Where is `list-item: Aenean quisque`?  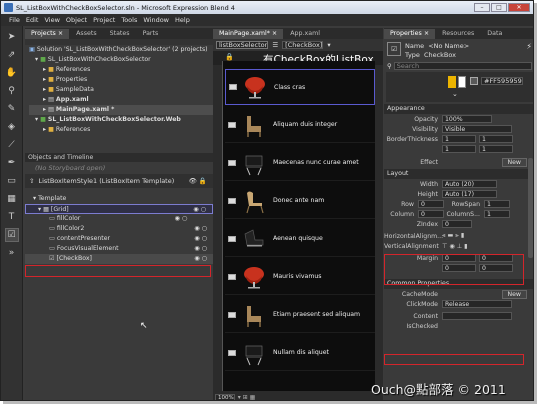 list-item: Aenean quisque is located at coordinates (300, 239).